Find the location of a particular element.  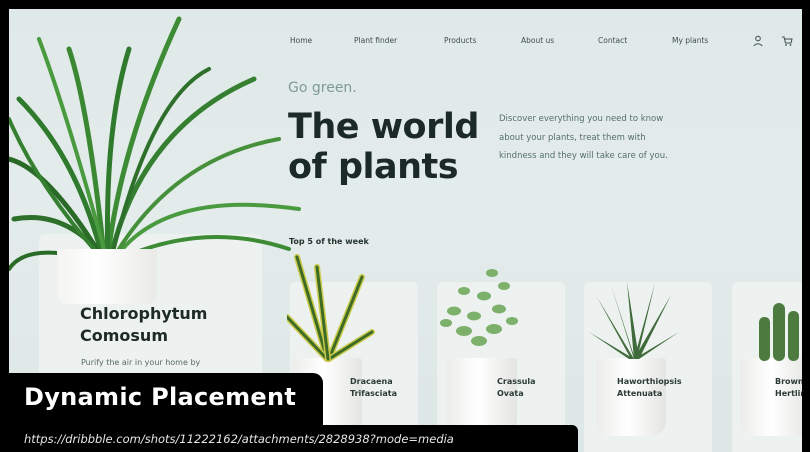

product-name-line-2: Trifasciata is located at coordinates (374, 393).